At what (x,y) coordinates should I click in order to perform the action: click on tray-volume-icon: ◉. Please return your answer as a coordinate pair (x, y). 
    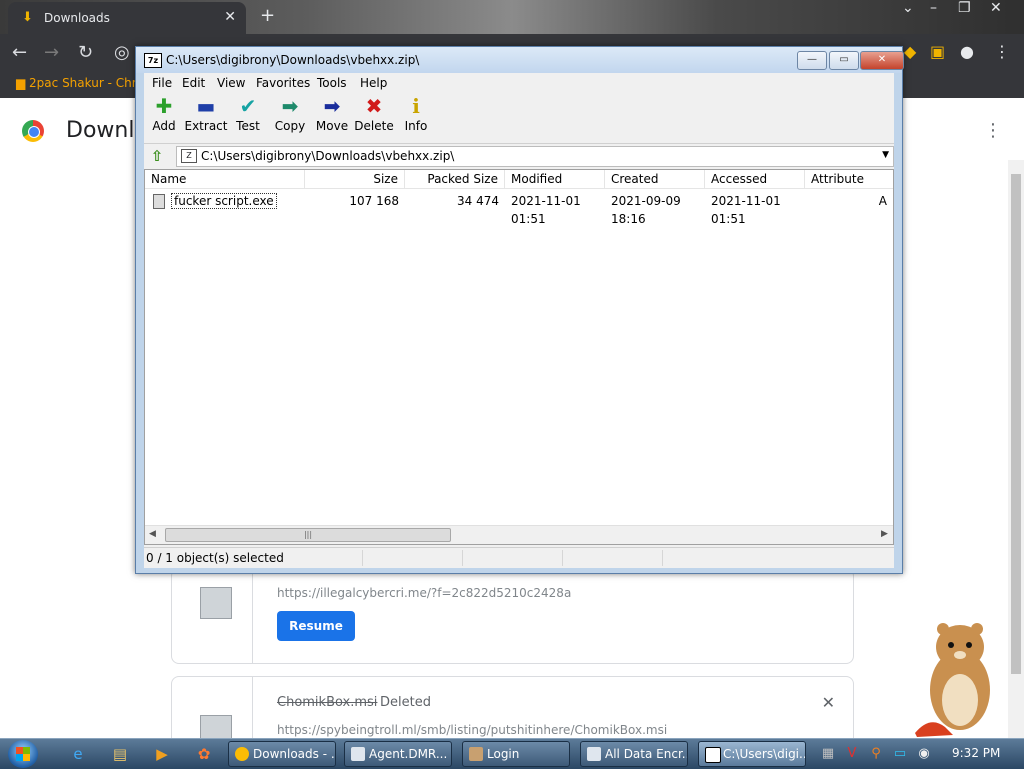
    Looking at the image, I should click on (924, 754).